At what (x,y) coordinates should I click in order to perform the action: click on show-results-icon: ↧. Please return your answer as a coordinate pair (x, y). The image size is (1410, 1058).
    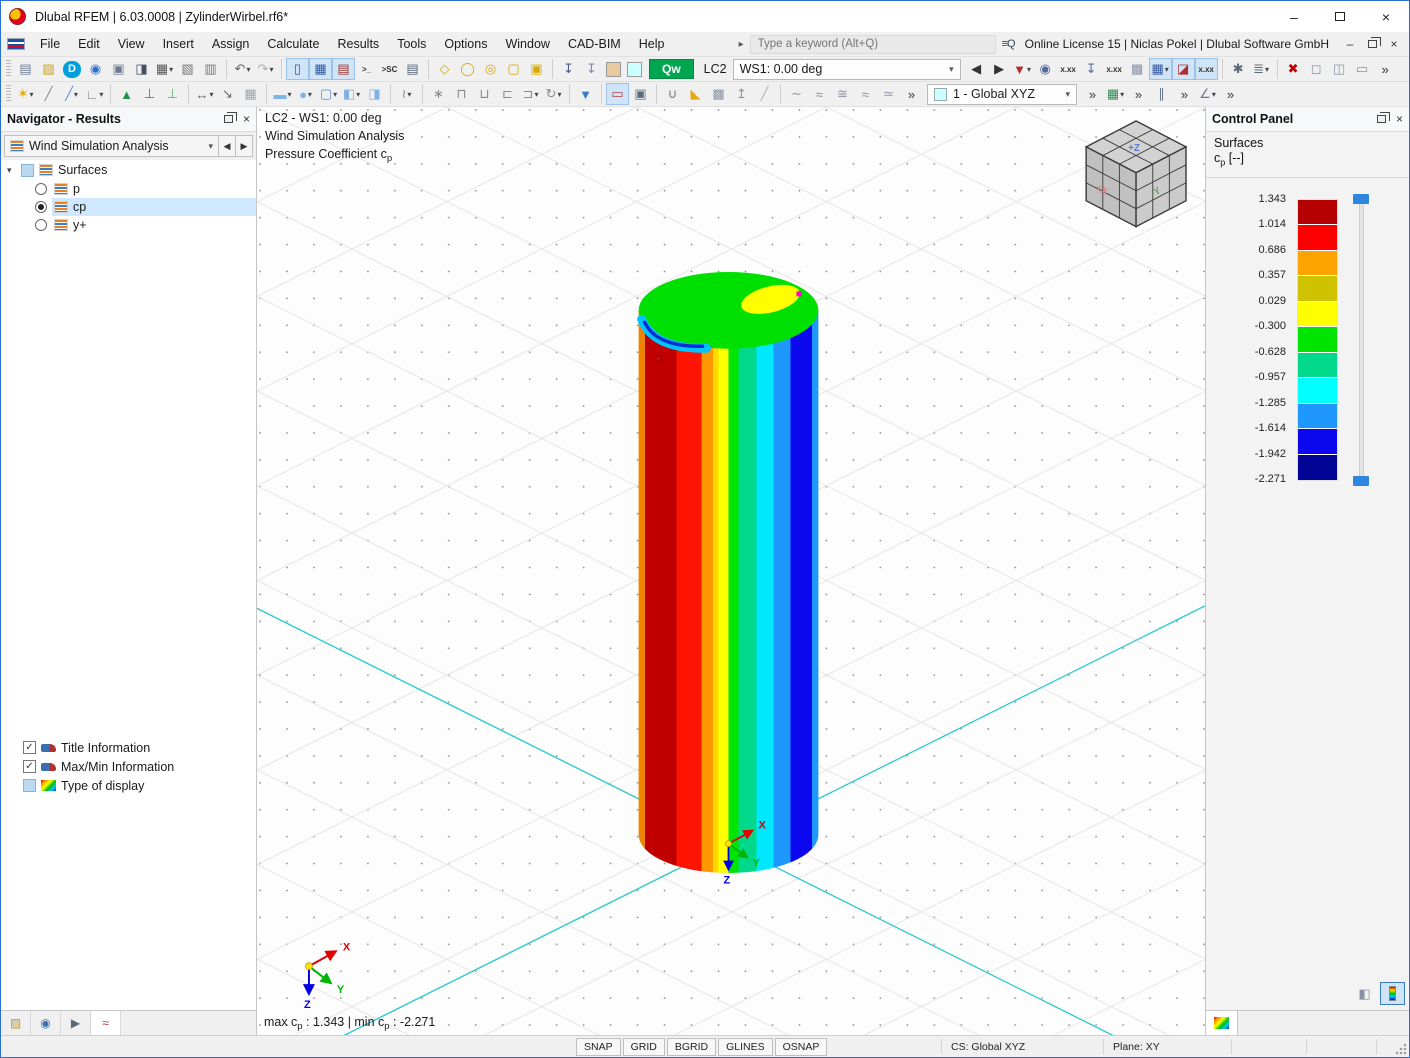
    Looking at the image, I should click on (1091, 69).